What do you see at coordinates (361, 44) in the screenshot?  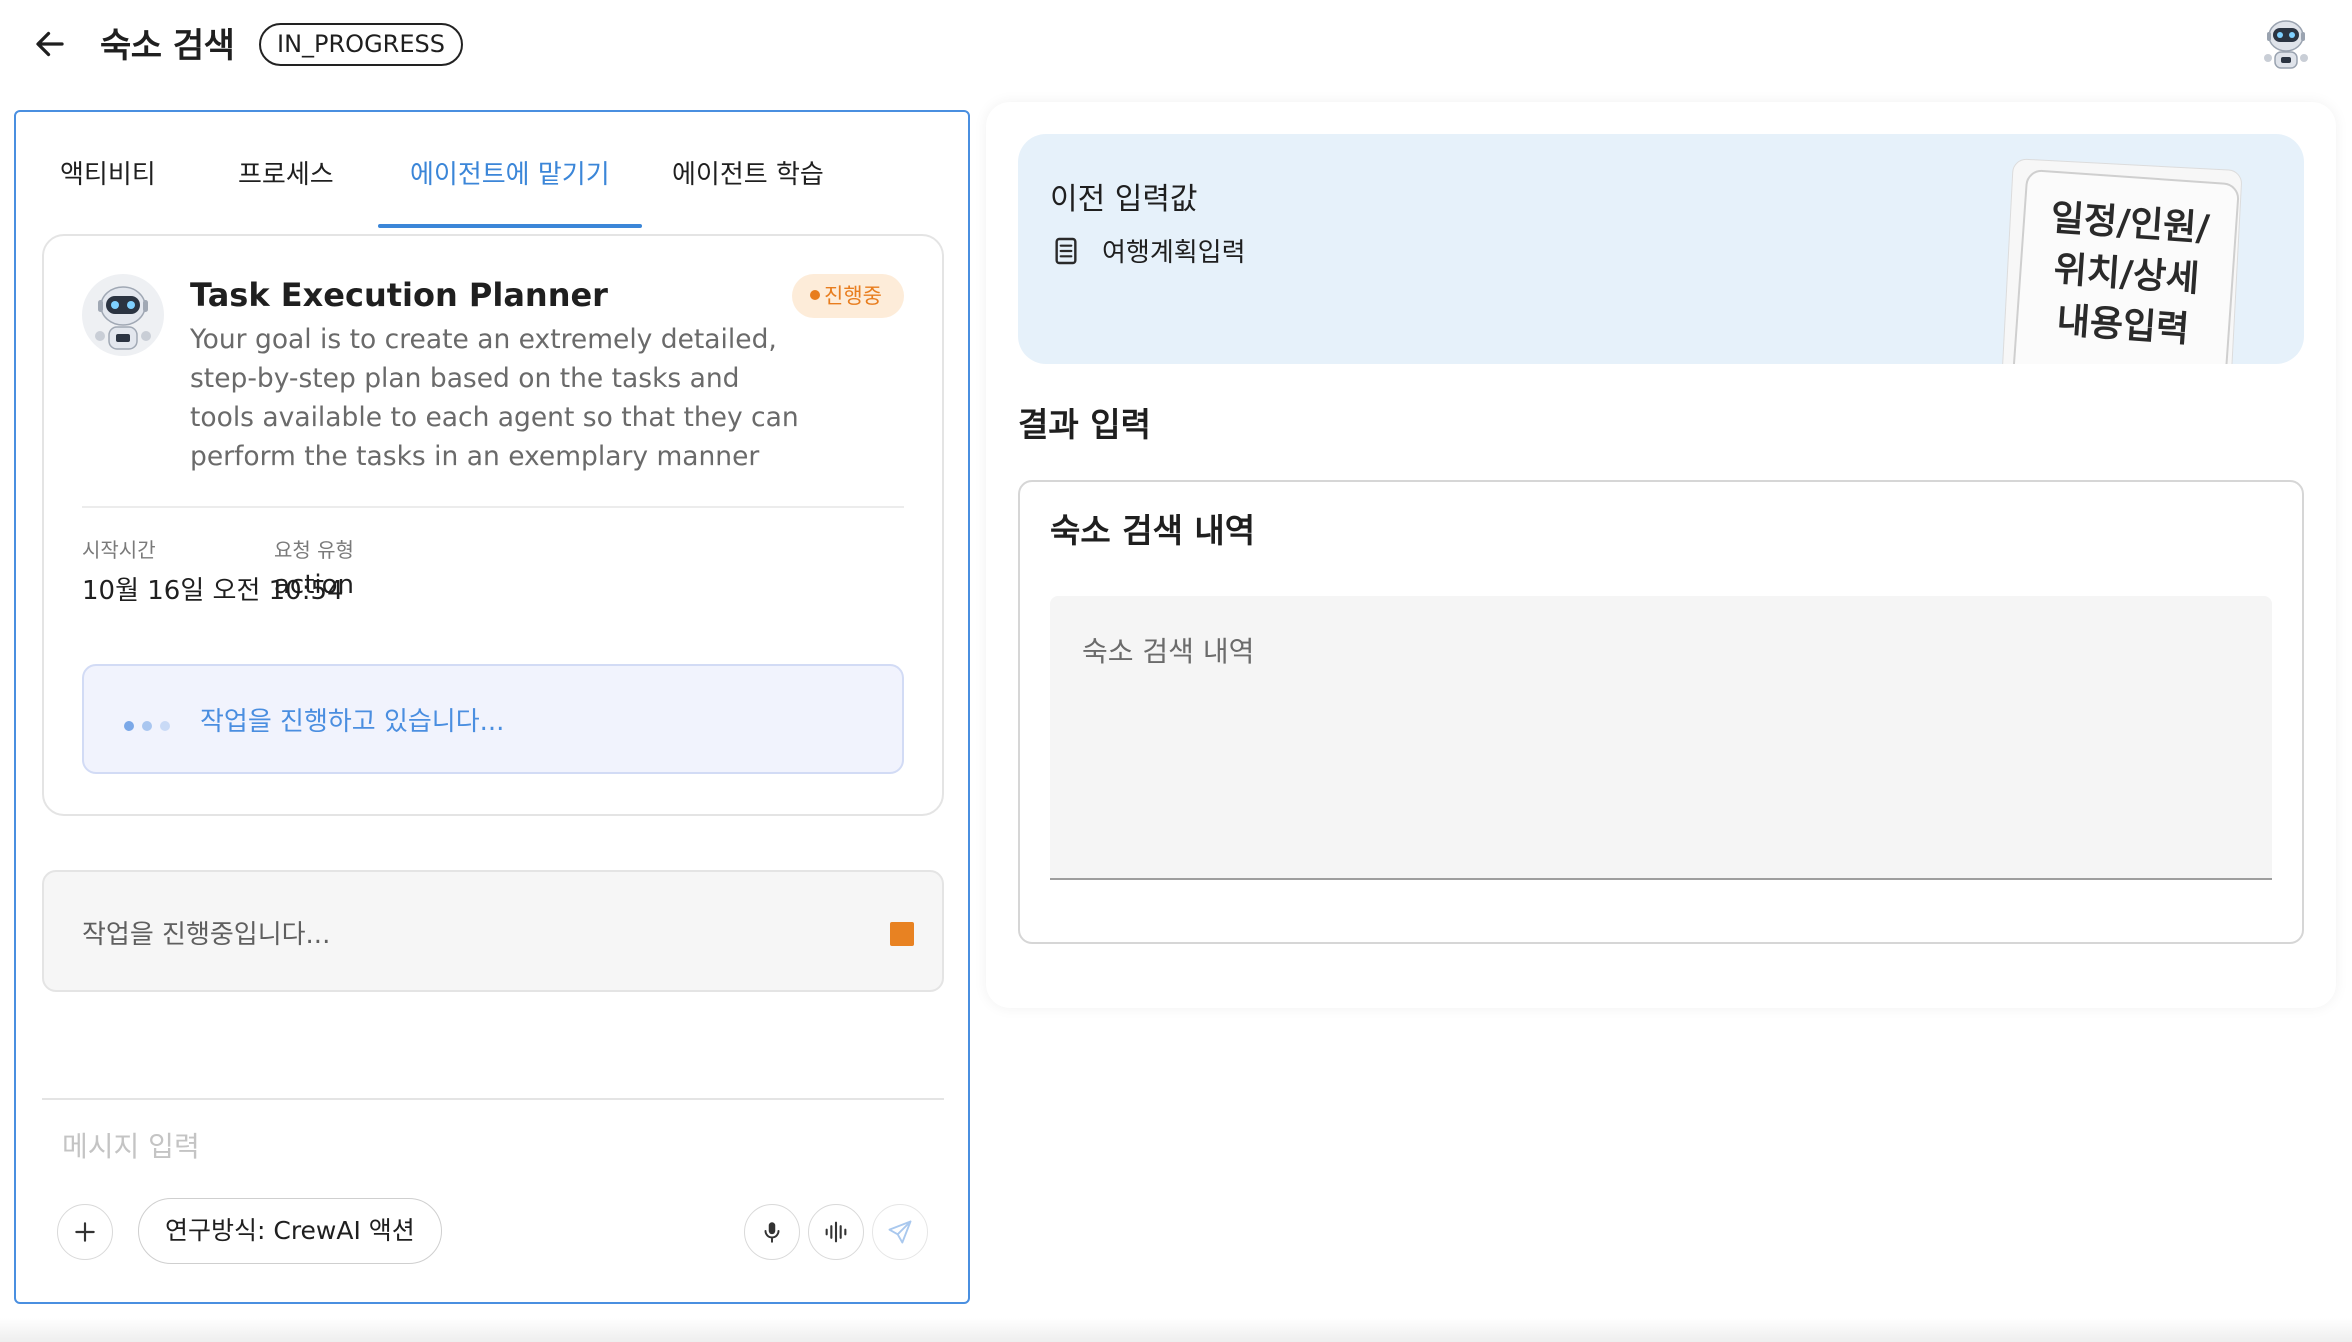 I see `status-badge: IN_PROGRESS` at bounding box center [361, 44].